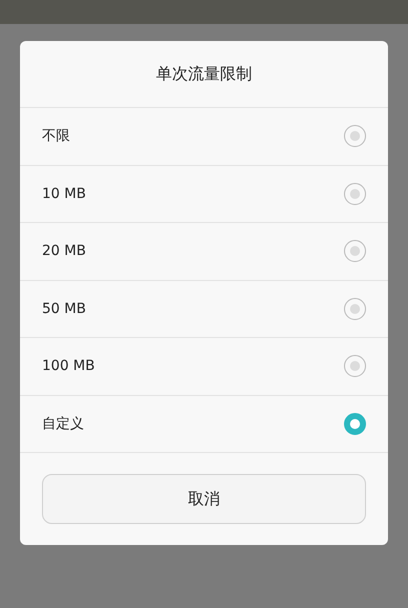 The image size is (408, 608). I want to click on option-label: 10 MB, so click(64, 194).